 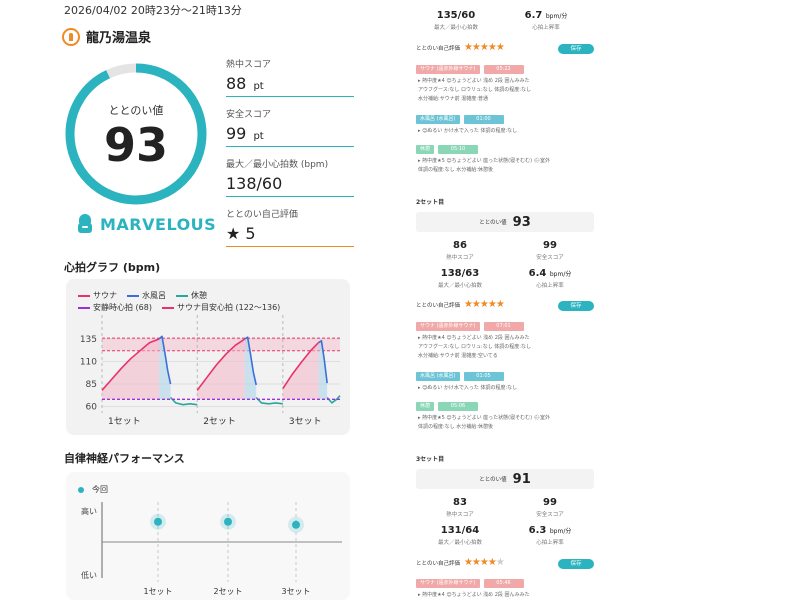 What do you see at coordinates (290, 85) in the screenshot?
I see `metric-value: 88 pt` at bounding box center [290, 85].